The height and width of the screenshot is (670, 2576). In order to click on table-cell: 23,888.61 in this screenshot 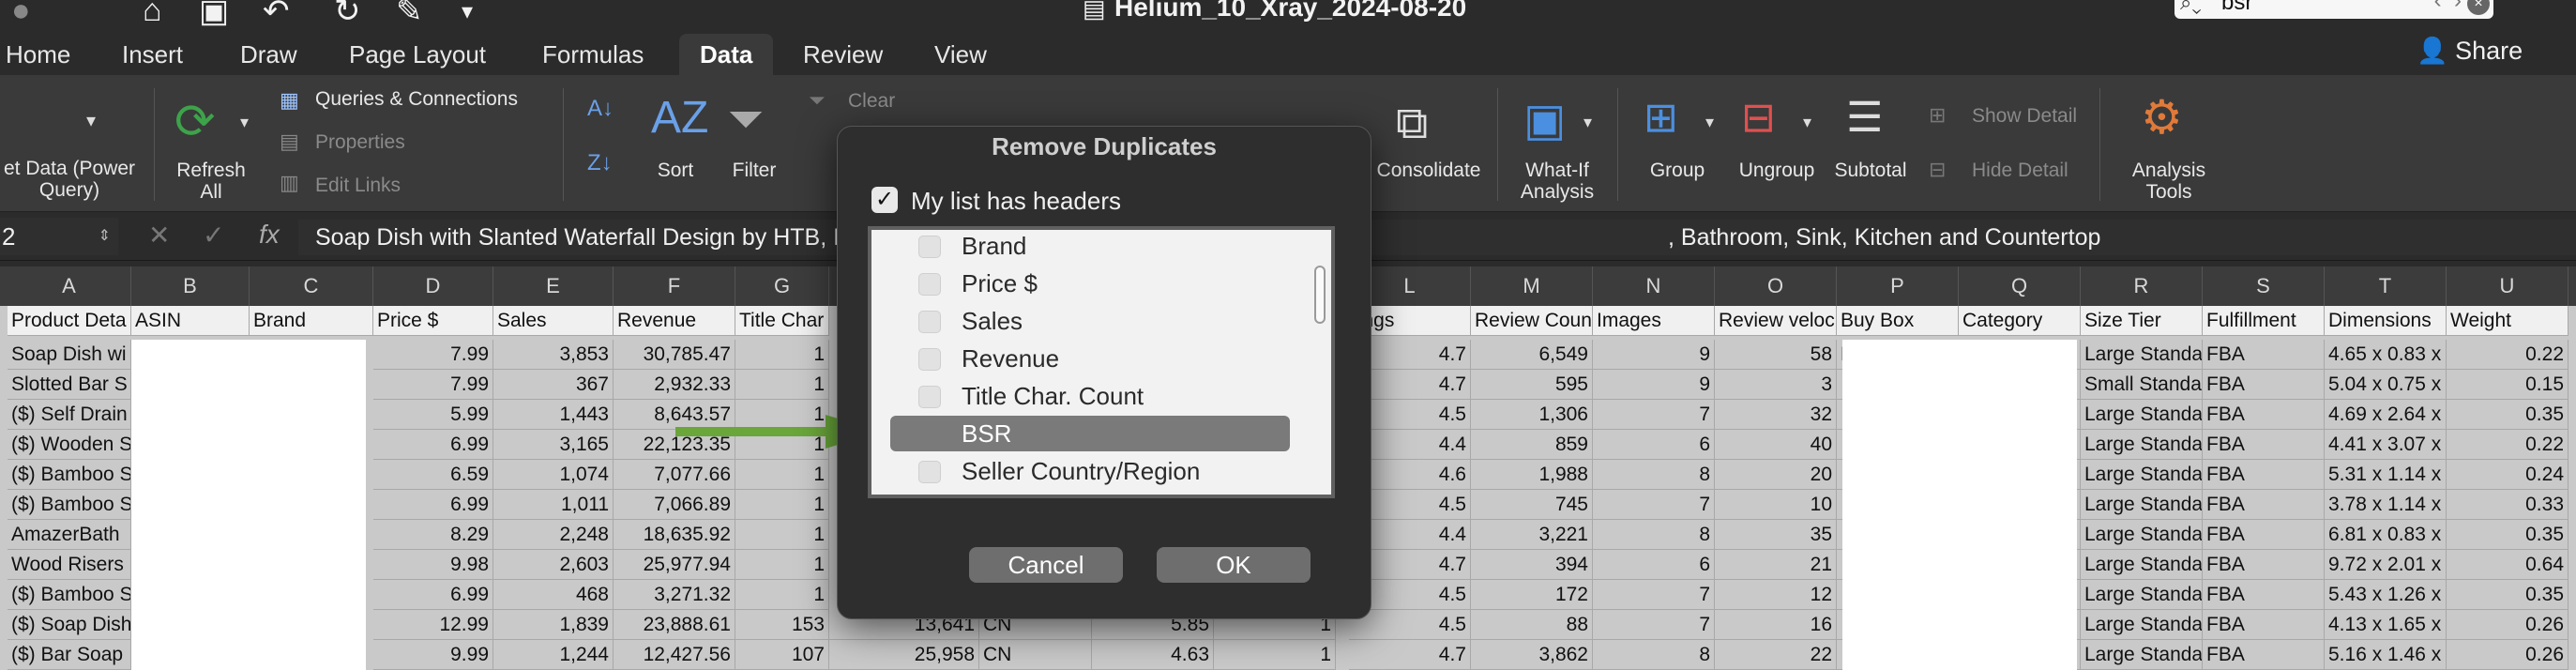, I will do `click(674, 625)`.